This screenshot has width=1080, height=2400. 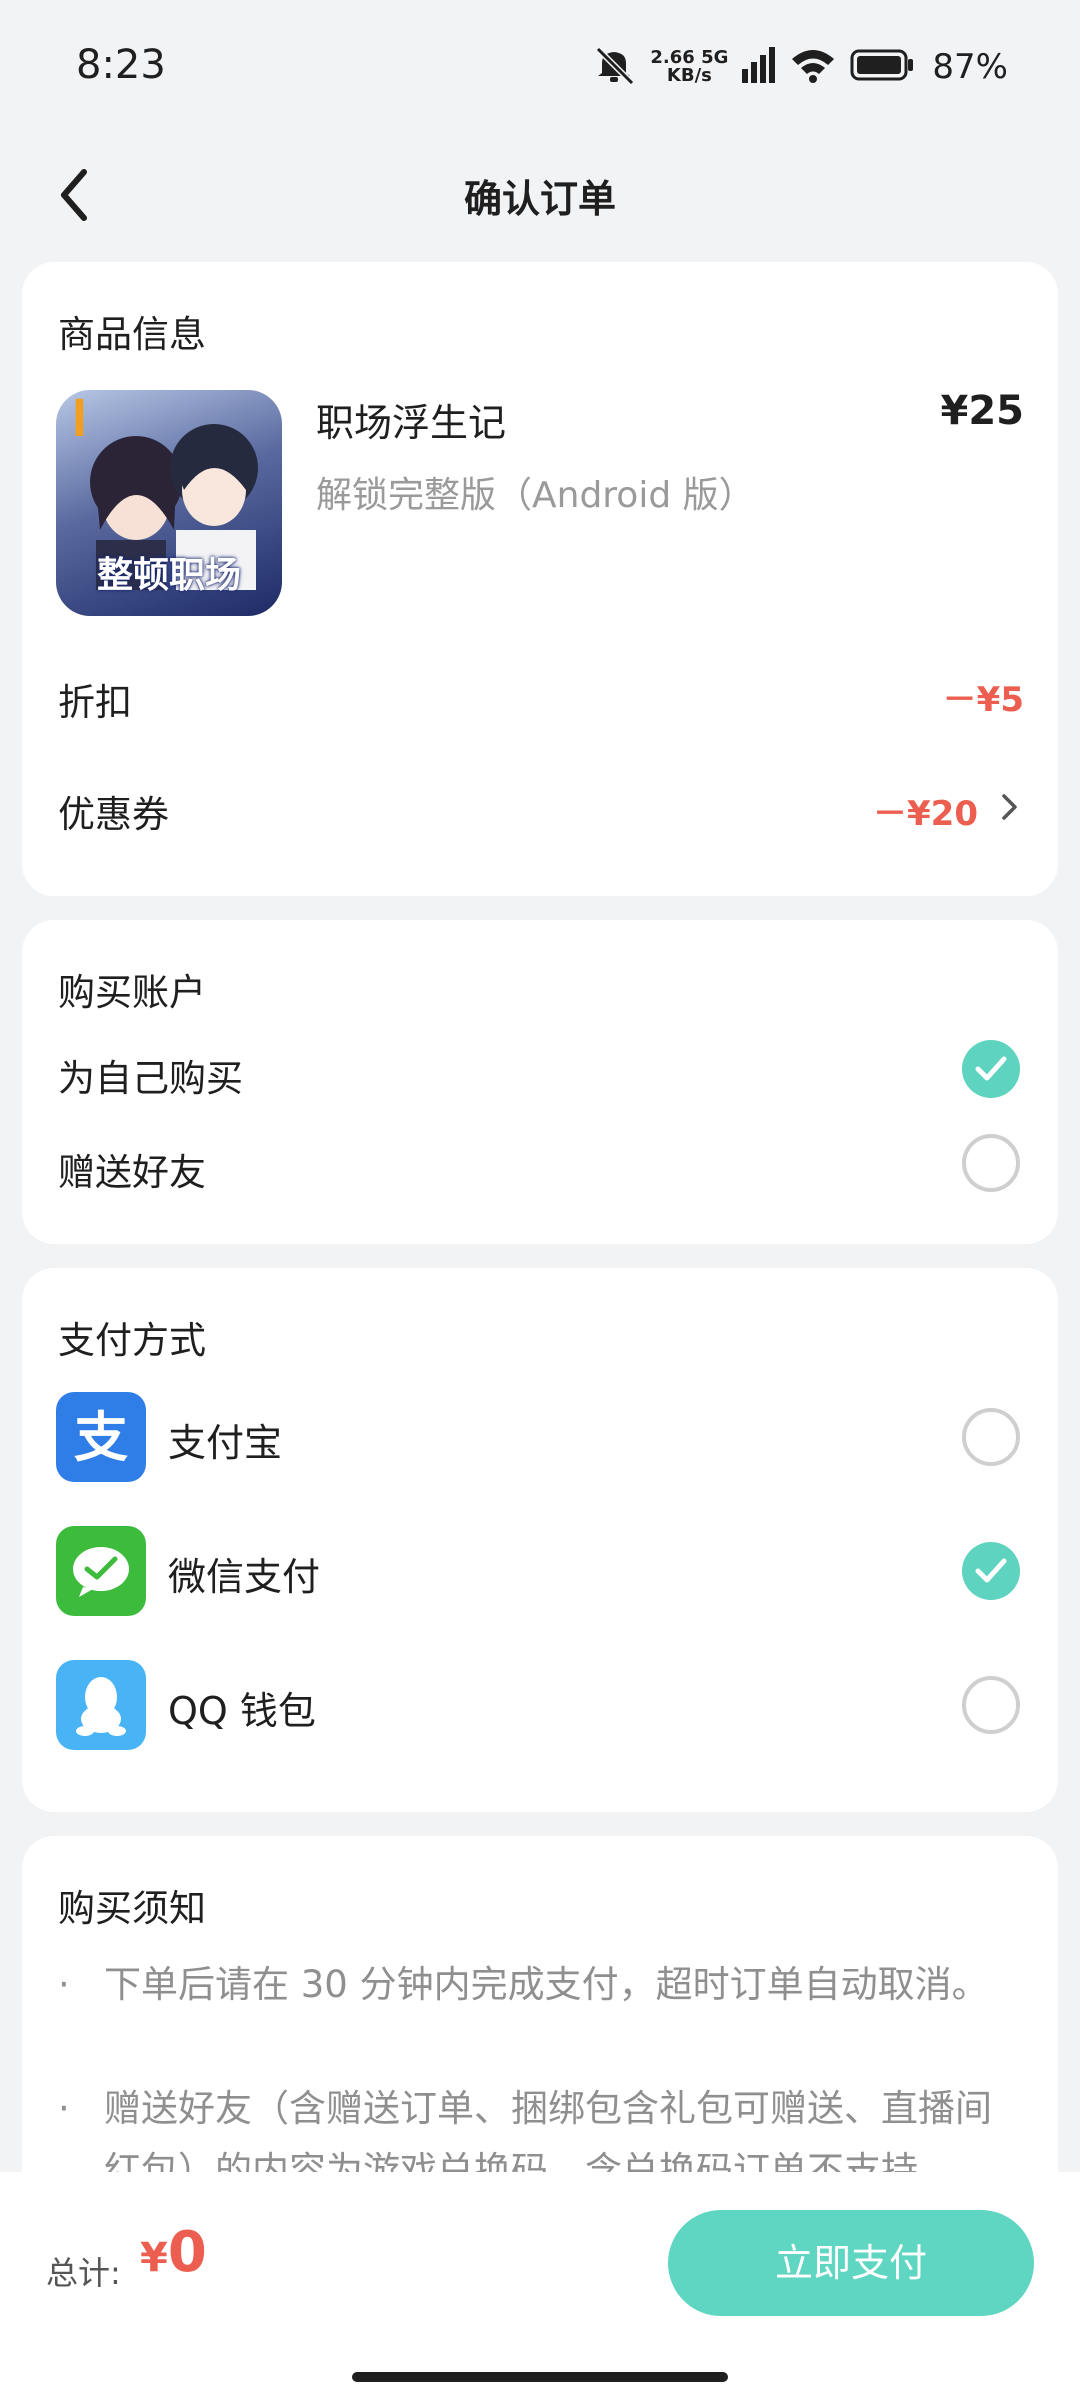 I want to click on payment-option-qq: QQ 钱包, so click(x=540, y=1705).